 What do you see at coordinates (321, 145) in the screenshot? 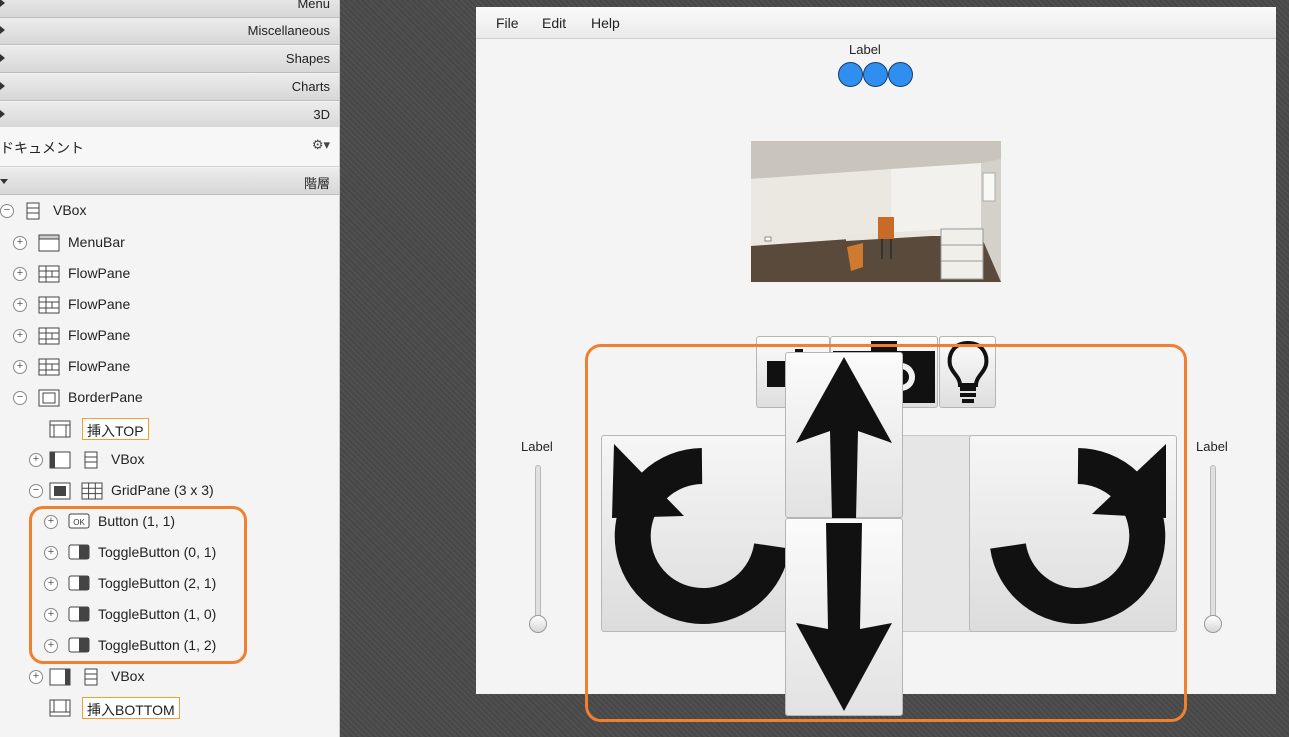
I see `gear-icon: ⚙▾` at bounding box center [321, 145].